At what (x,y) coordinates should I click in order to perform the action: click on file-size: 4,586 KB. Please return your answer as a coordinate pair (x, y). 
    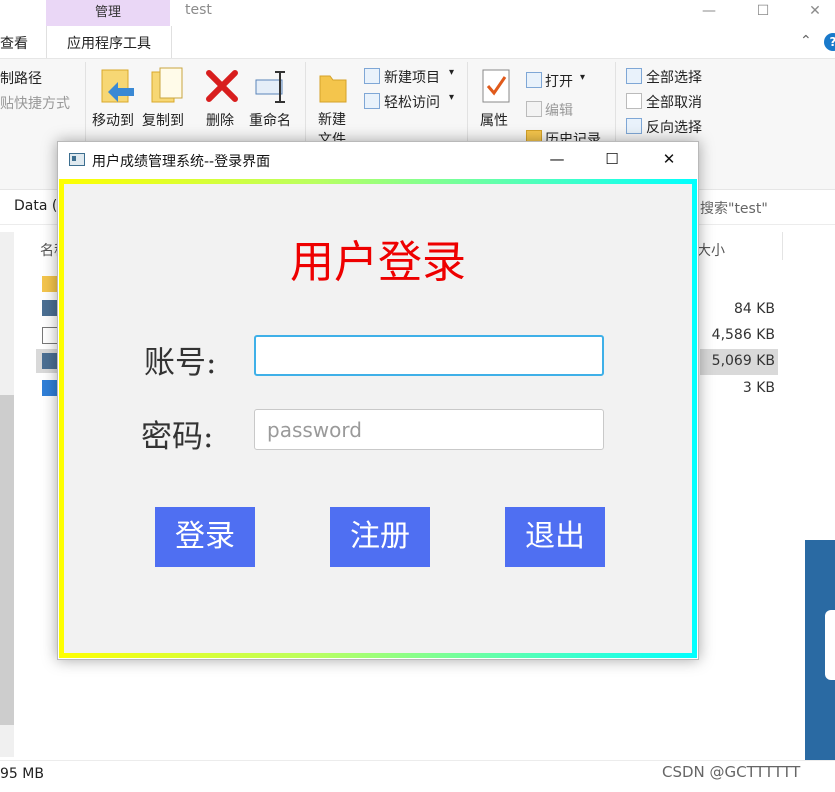
    Looking at the image, I should click on (743, 335).